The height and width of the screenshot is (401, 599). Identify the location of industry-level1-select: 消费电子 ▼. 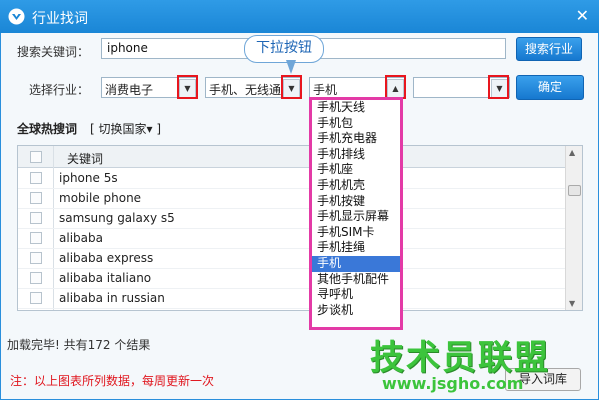
(149, 87).